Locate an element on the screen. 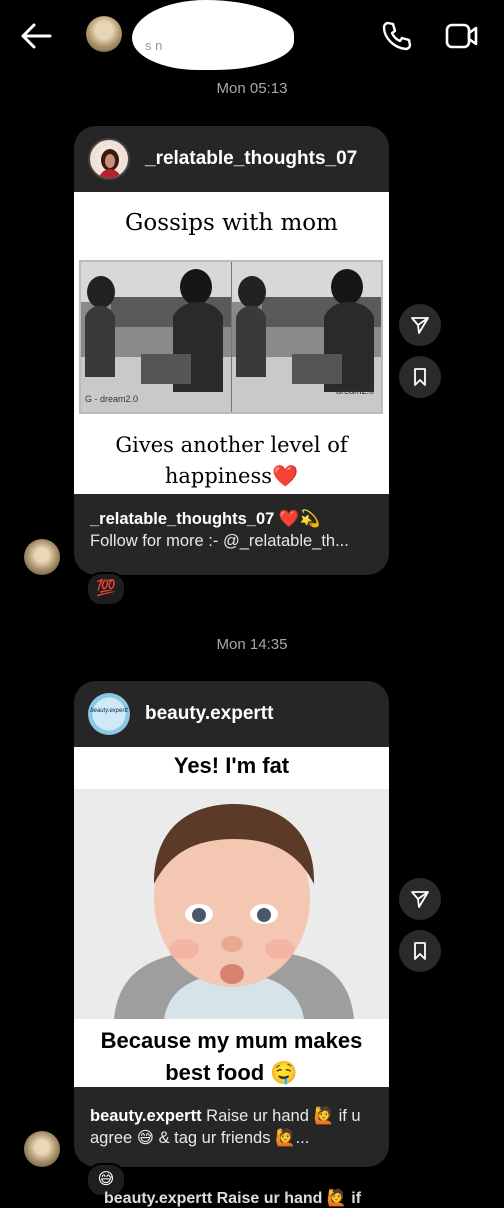 Image resolution: width=504 pixels, height=1208 pixels. post-bottom-text: Because my mum makes best food 🤤 is located at coordinates (231, 1057).